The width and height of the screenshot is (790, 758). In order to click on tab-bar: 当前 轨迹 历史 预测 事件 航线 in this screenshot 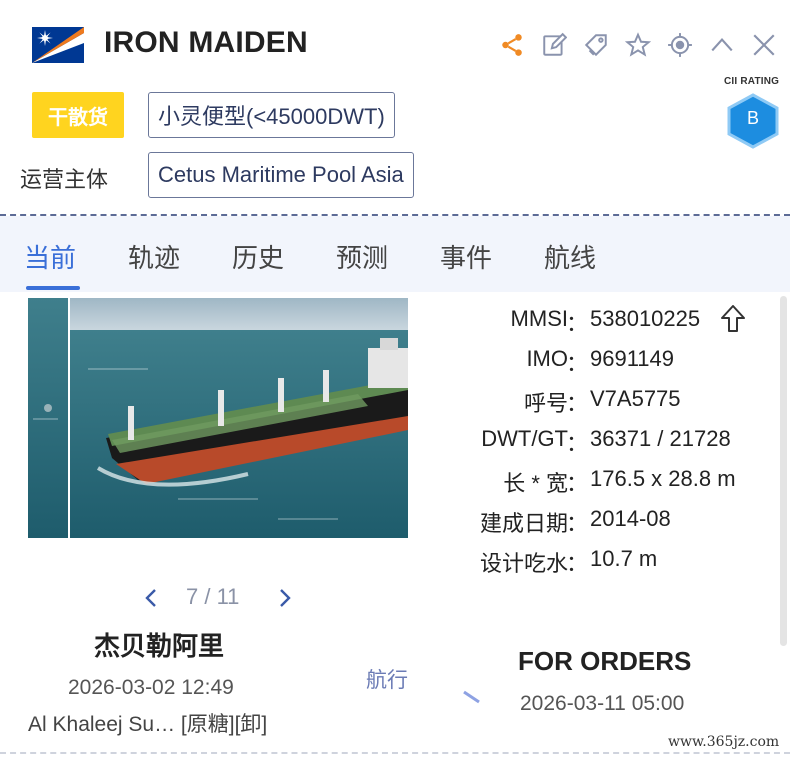, I will do `click(395, 254)`.